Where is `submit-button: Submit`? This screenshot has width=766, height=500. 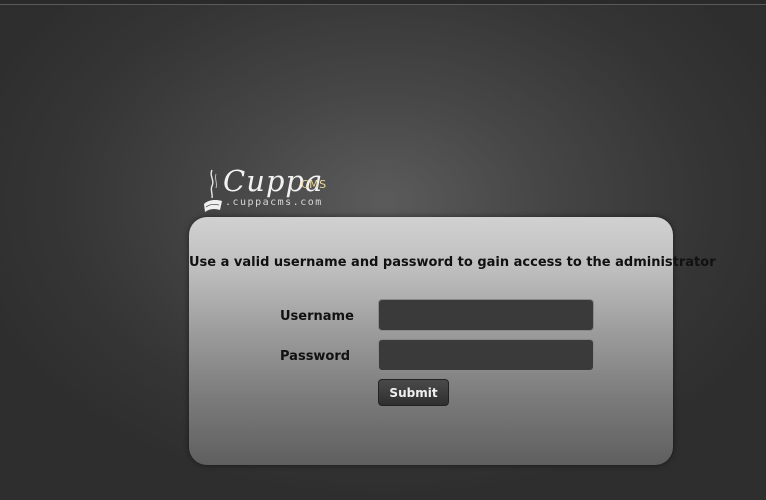 submit-button: Submit is located at coordinates (413, 392).